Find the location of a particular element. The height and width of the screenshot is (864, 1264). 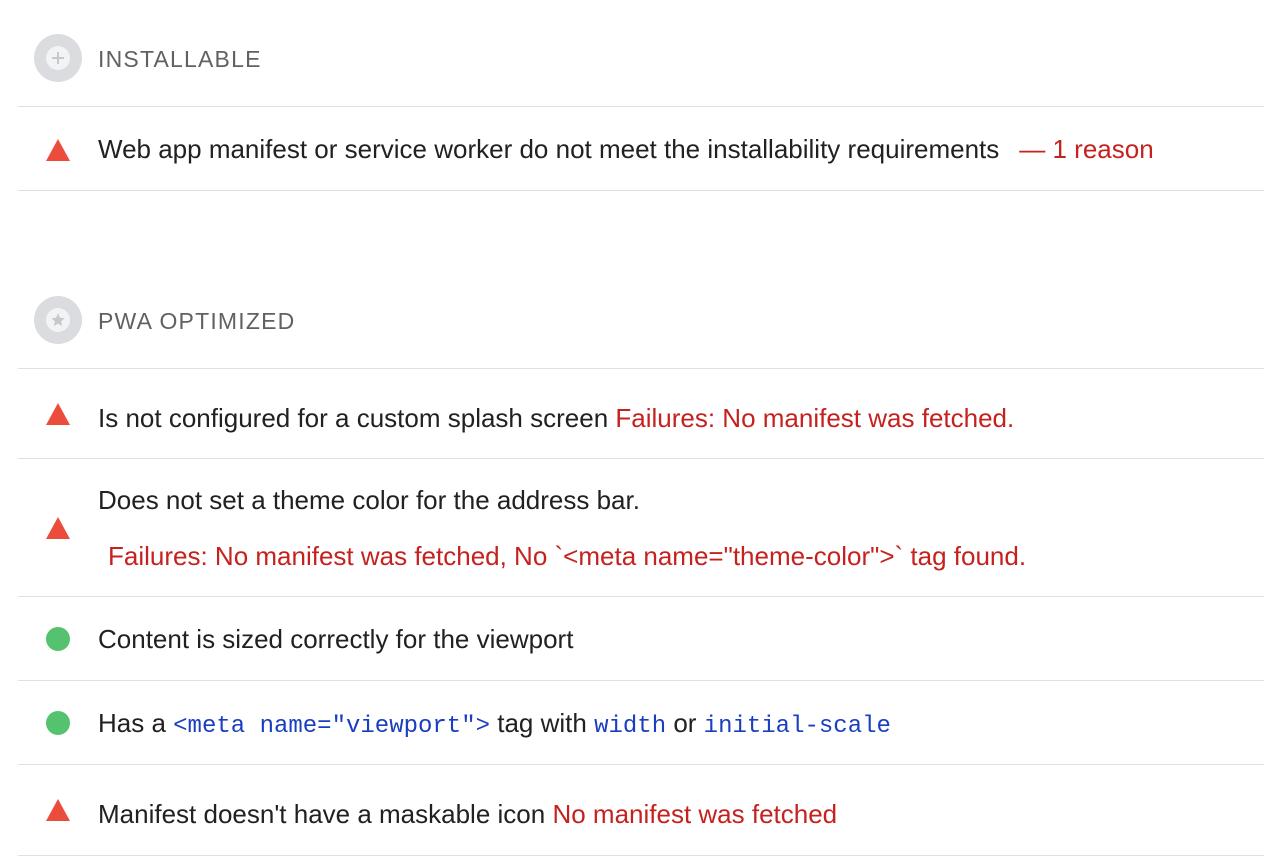

plus-icon is located at coordinates (58, 58).